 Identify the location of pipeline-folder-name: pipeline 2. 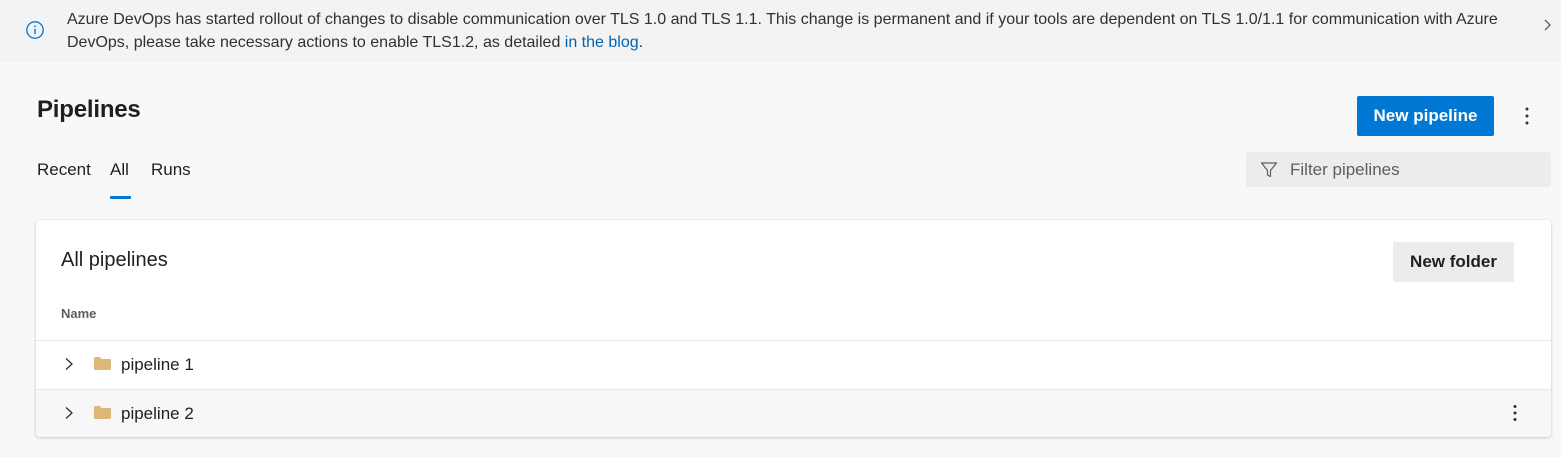
(157, 414).